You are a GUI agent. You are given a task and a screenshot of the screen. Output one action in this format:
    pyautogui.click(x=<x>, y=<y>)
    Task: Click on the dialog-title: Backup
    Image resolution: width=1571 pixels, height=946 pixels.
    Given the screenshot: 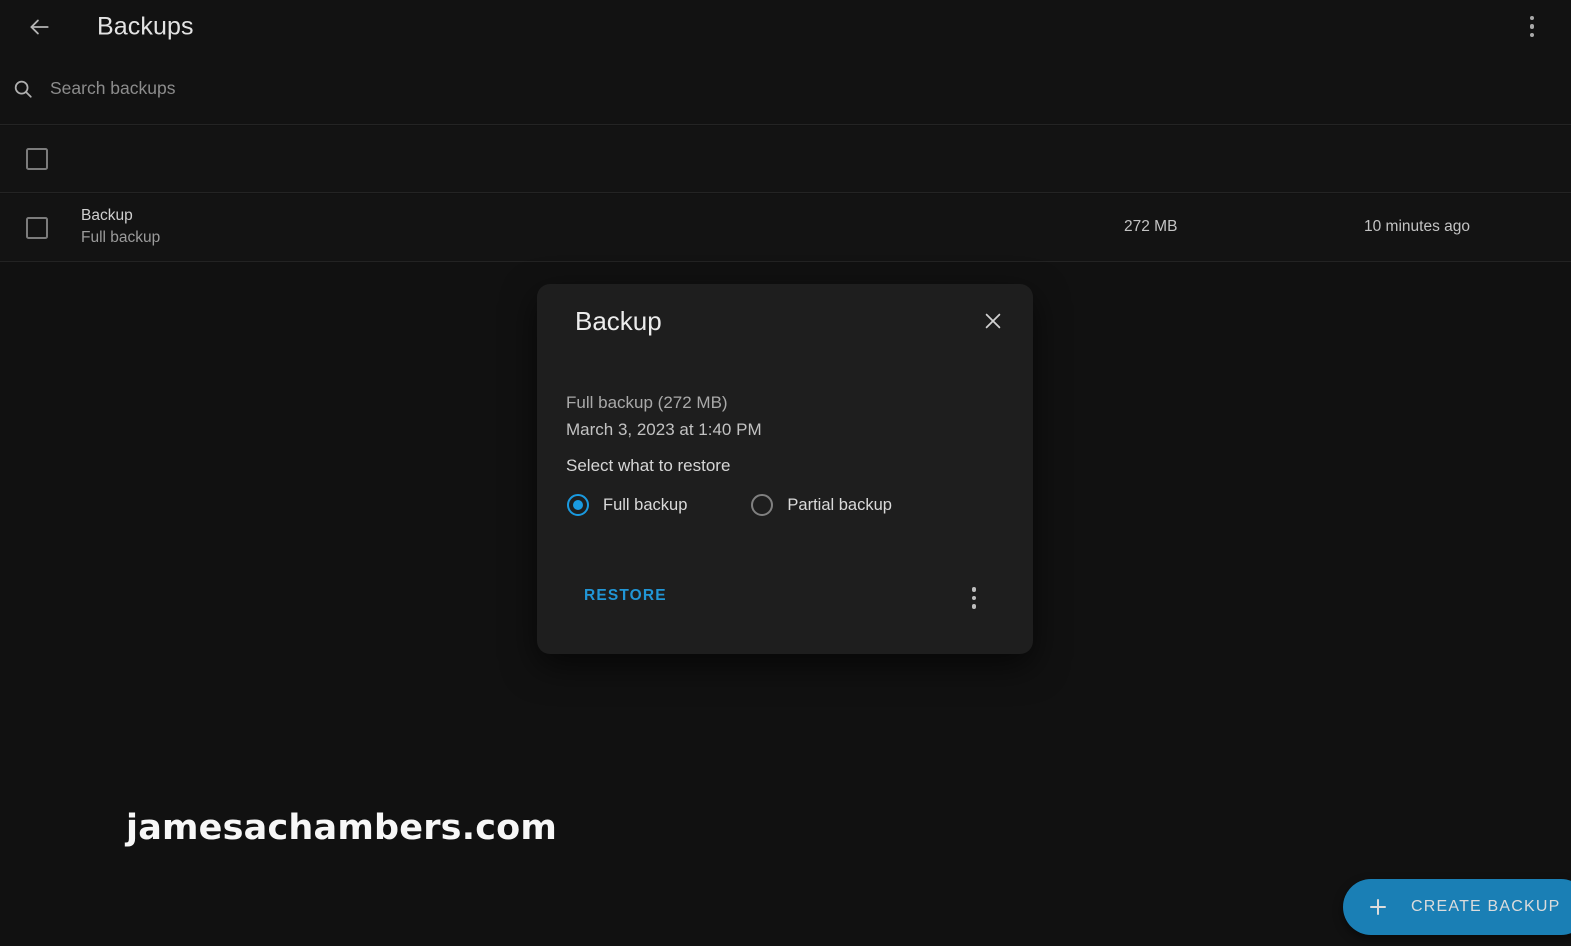 What is the action you would take?
    pyautogui.click(x=618, y=321)
    